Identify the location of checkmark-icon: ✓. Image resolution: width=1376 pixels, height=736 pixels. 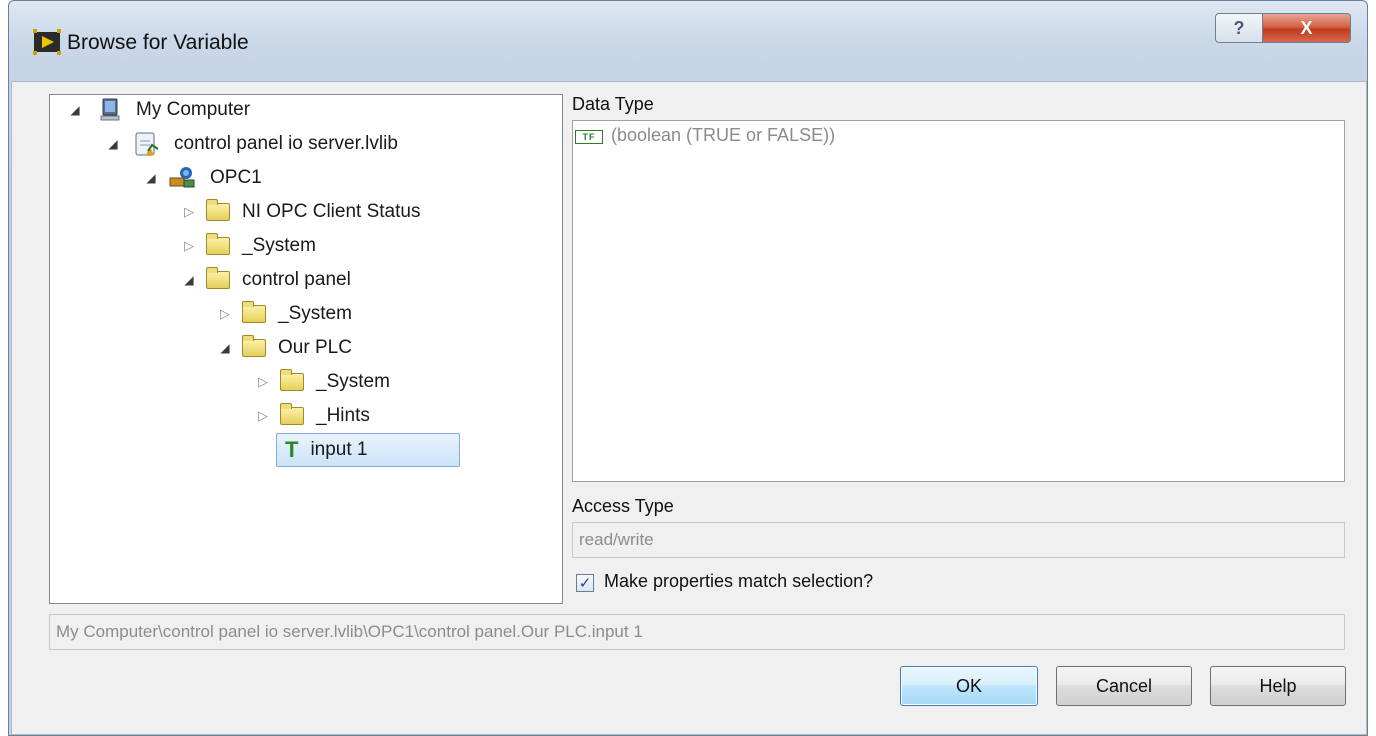
(585, 583).